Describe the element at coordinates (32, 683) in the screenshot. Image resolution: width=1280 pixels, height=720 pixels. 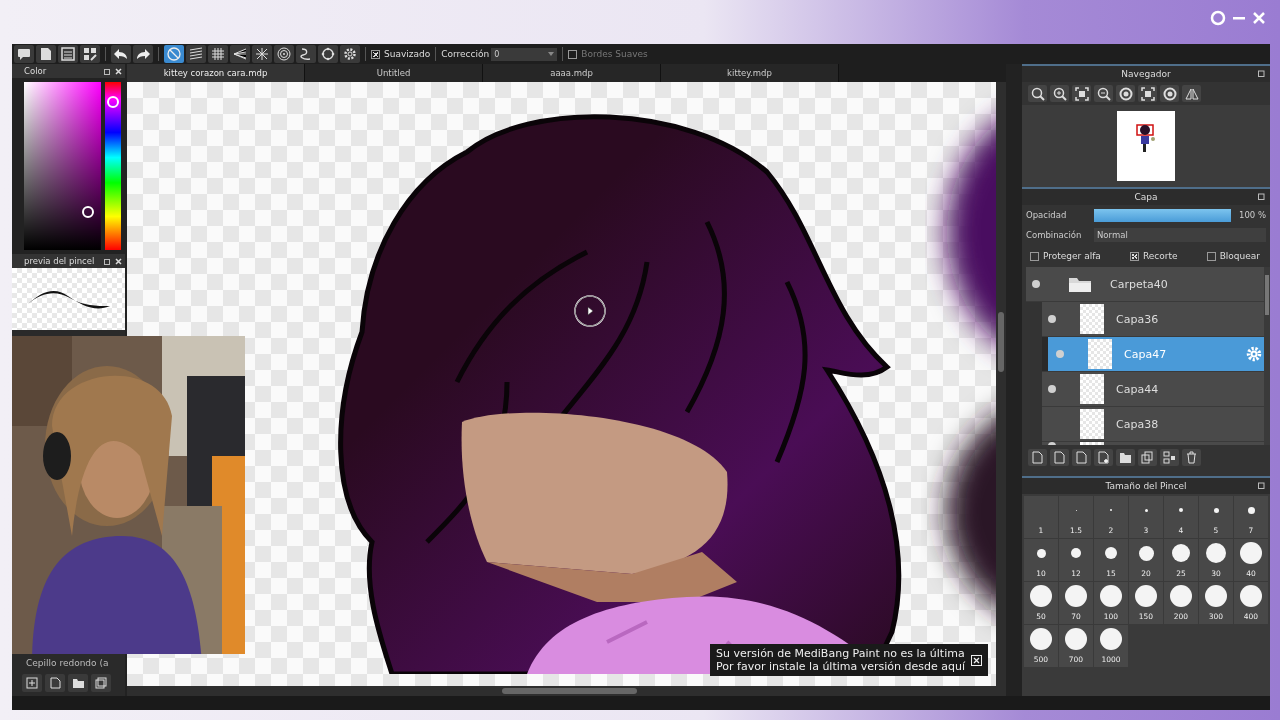
I see `add-brush-button` at that location.